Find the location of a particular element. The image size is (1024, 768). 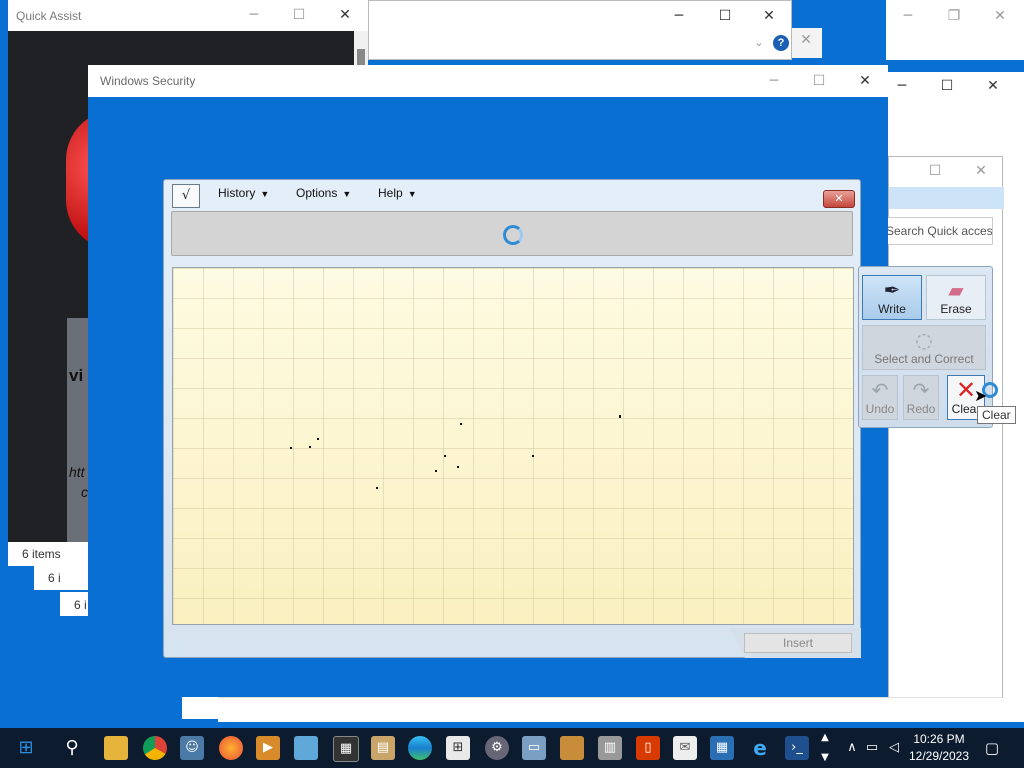

explorer-status-2: 6 i is located at coordinates (61, 578).